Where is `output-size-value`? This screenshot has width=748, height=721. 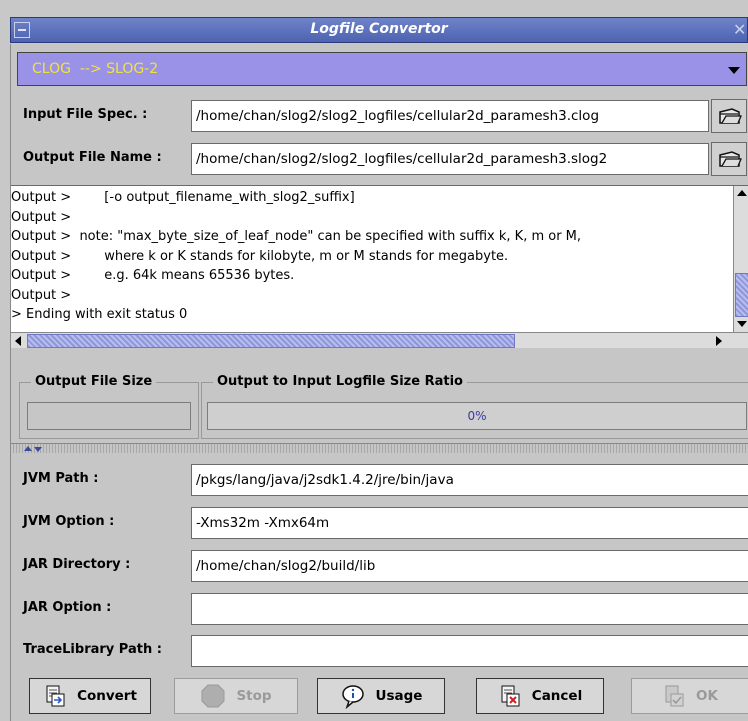
output-size-value is located at coordinates (109, 416).